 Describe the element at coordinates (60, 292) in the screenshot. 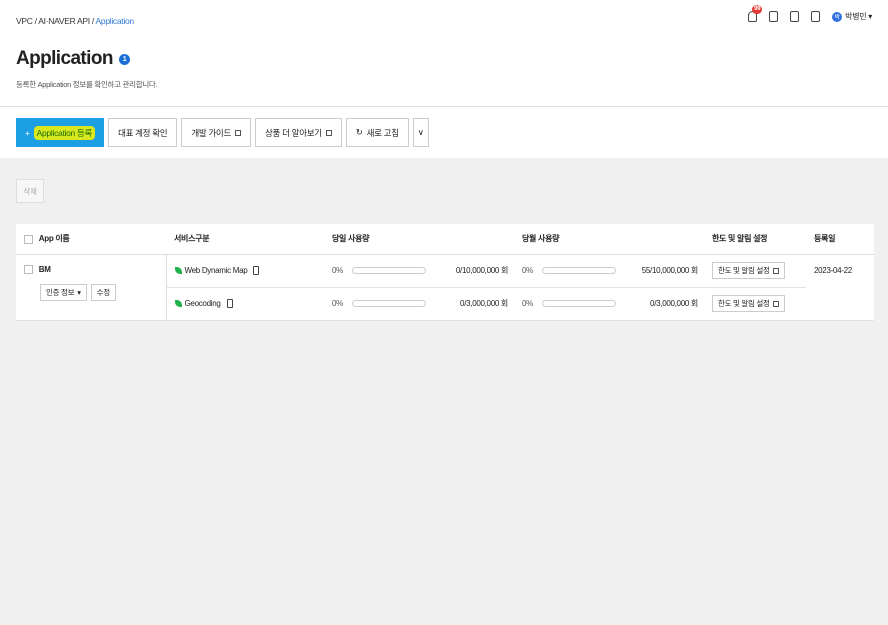

I see `auth-info-label: 인증 정보` at that location.